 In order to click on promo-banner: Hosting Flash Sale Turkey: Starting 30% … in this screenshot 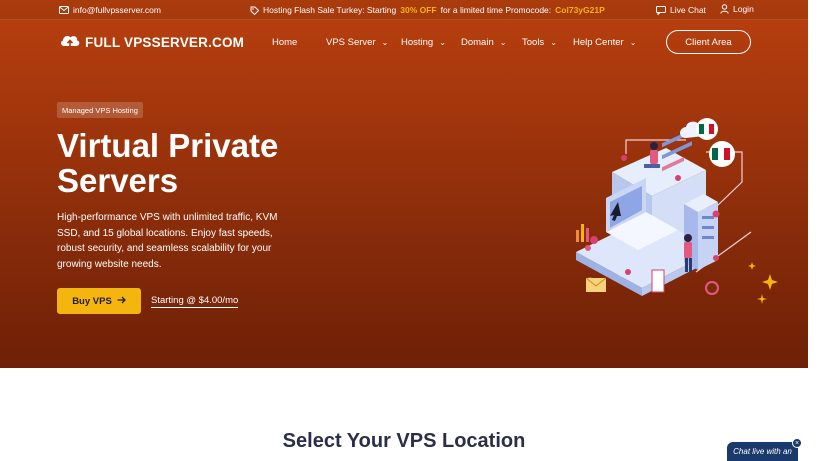, I will do `click(427, 10)`.